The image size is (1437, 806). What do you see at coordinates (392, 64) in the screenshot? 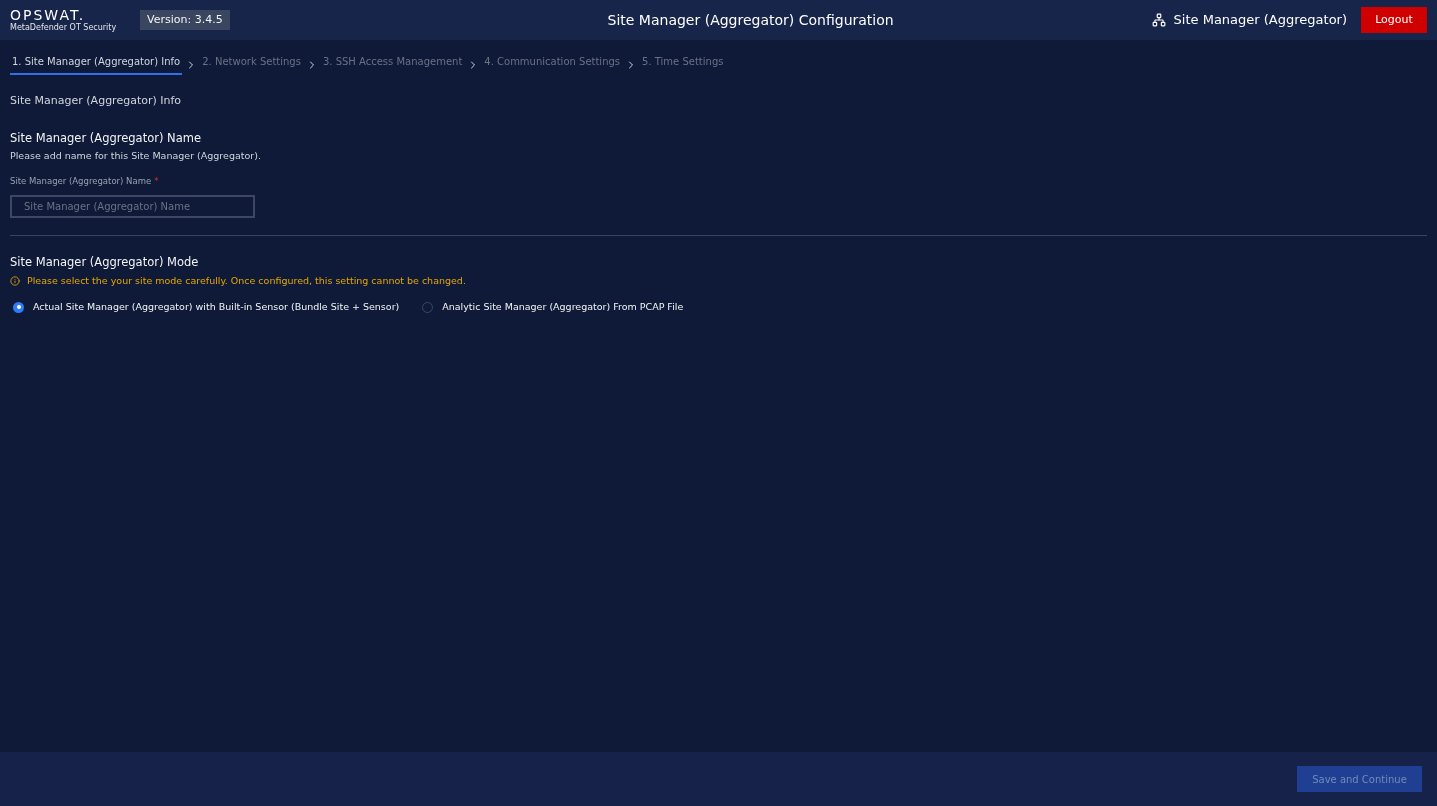
I see `step-tab: 3. SSH Access Management` at bounding box center [392, 64].